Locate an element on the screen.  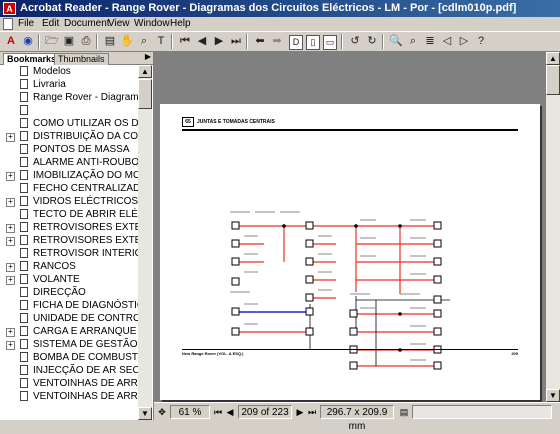
bookmark-item: + DISTRIBUIÇÃO DA CORR is located at coordinates (69, 136).